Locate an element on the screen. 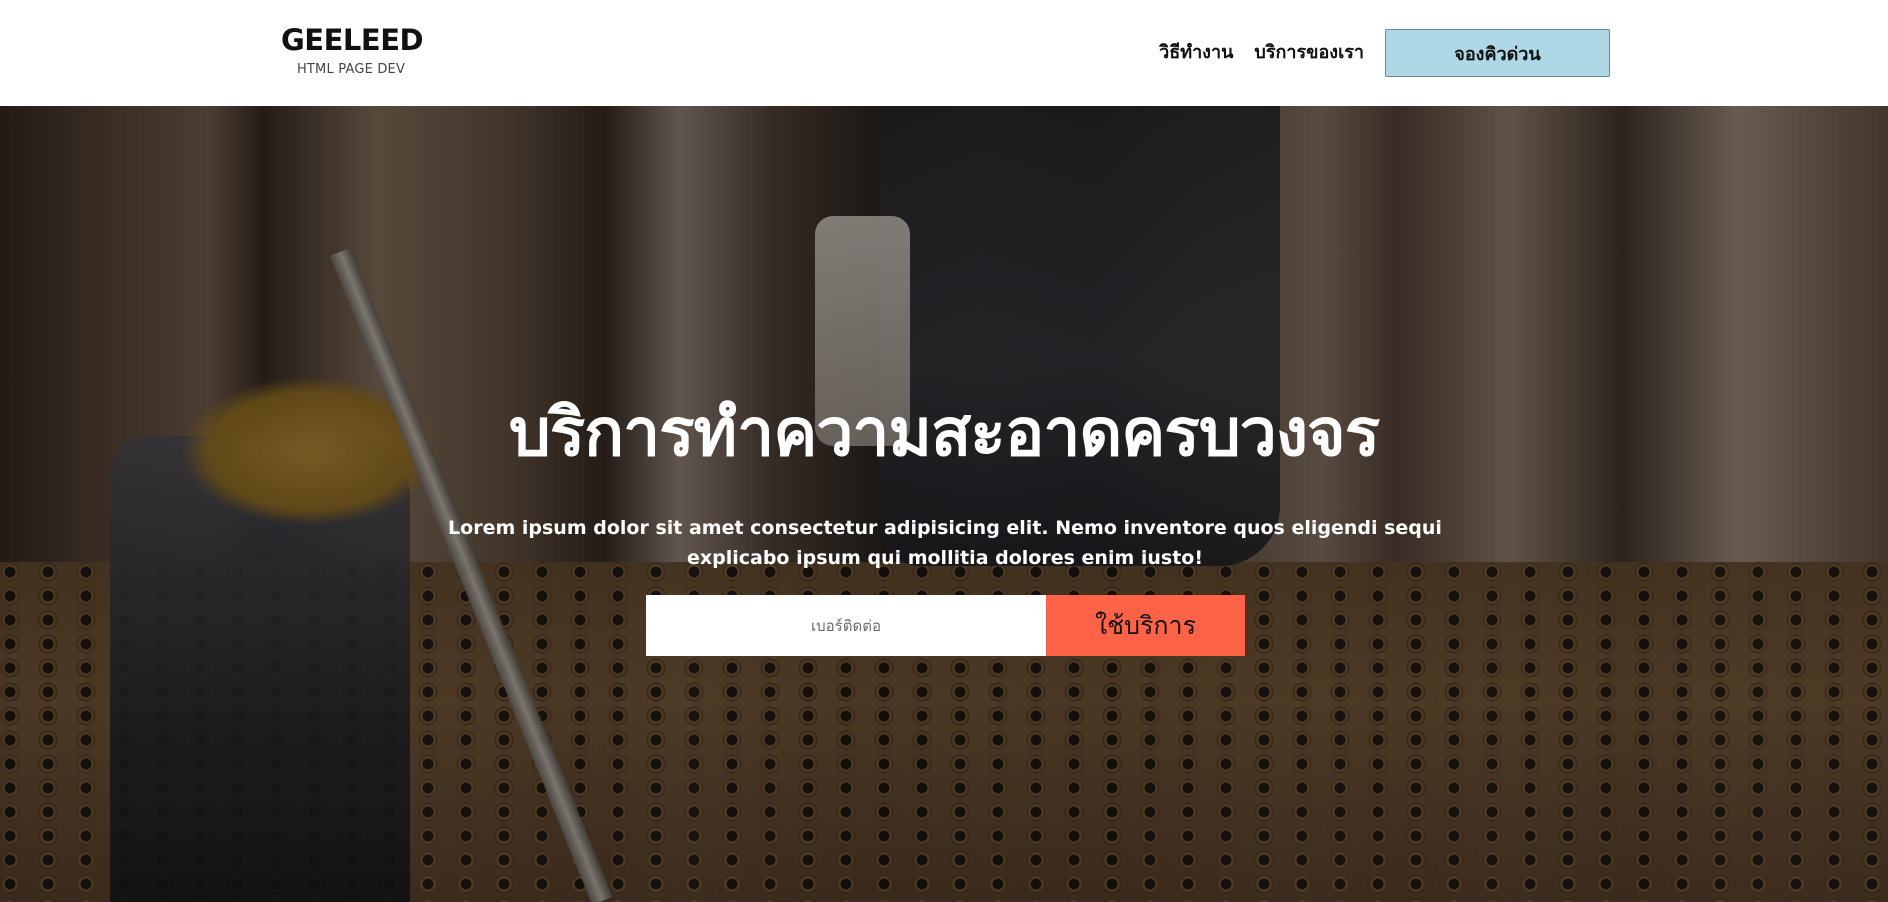 The width and height of the screenshot is (1888, 902). phone-input is located at coordinates (846, 625).